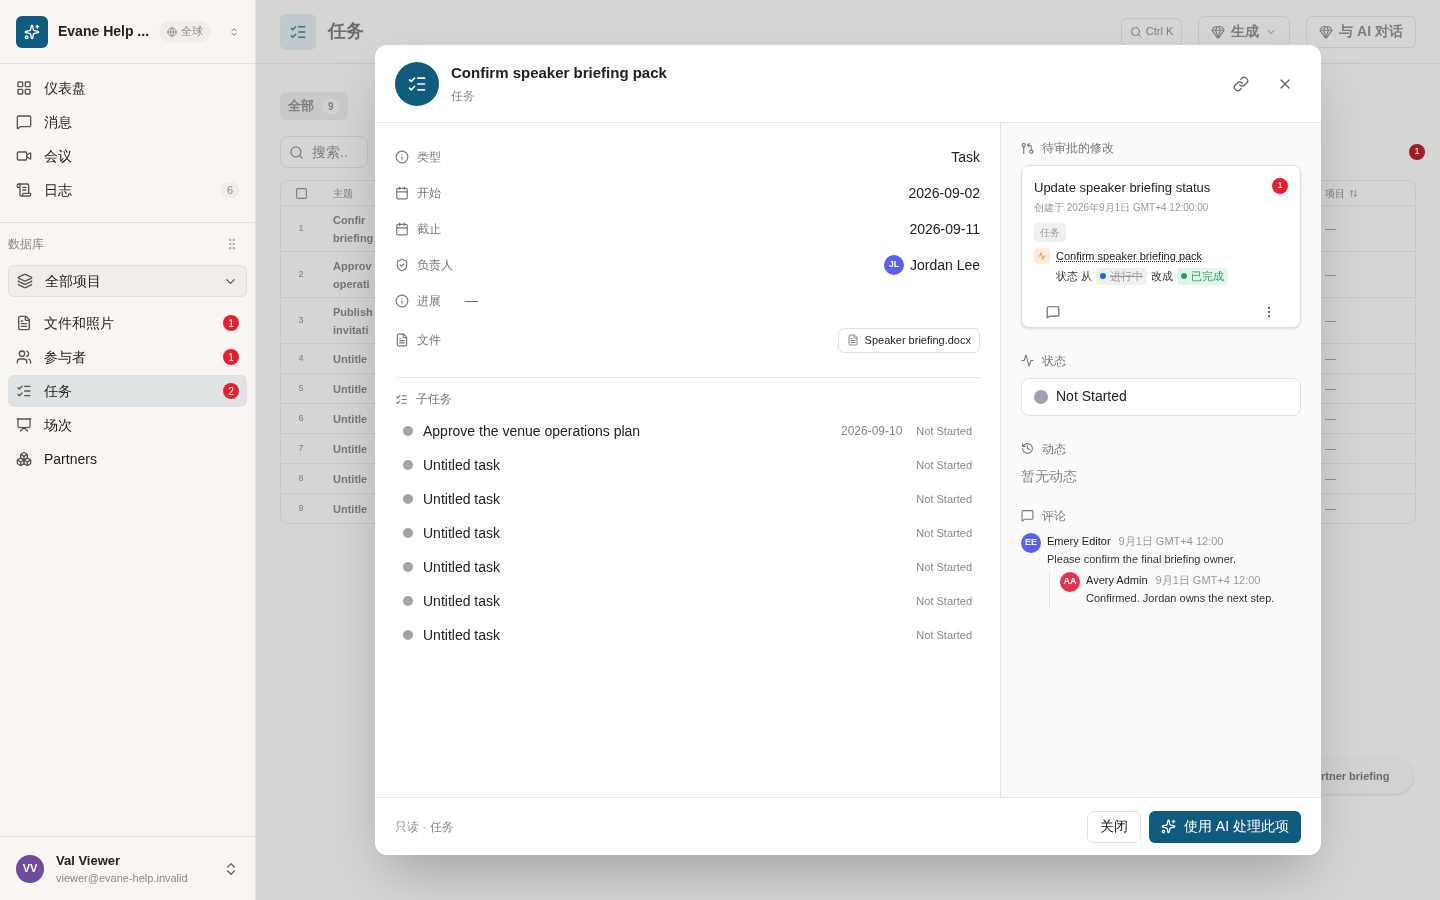 This screenshot has width=1440, height=900. I want to click on field-value: 2026-09-02, so click(944, 193).